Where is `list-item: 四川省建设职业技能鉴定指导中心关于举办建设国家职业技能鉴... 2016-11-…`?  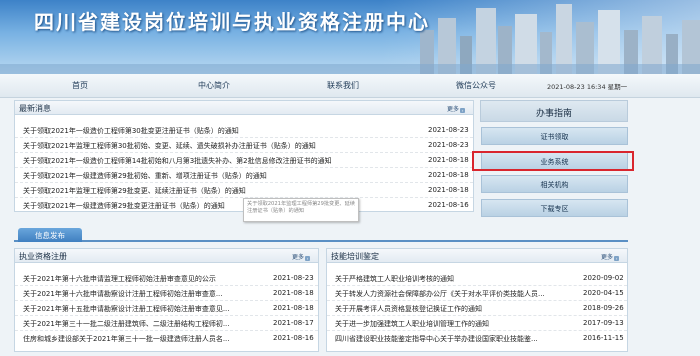
list-item: 四川省建设职业技能鉴定指导中心关于举办建设国家职业技能鉴... 2016-11-… is located at coordinates (477, 338).